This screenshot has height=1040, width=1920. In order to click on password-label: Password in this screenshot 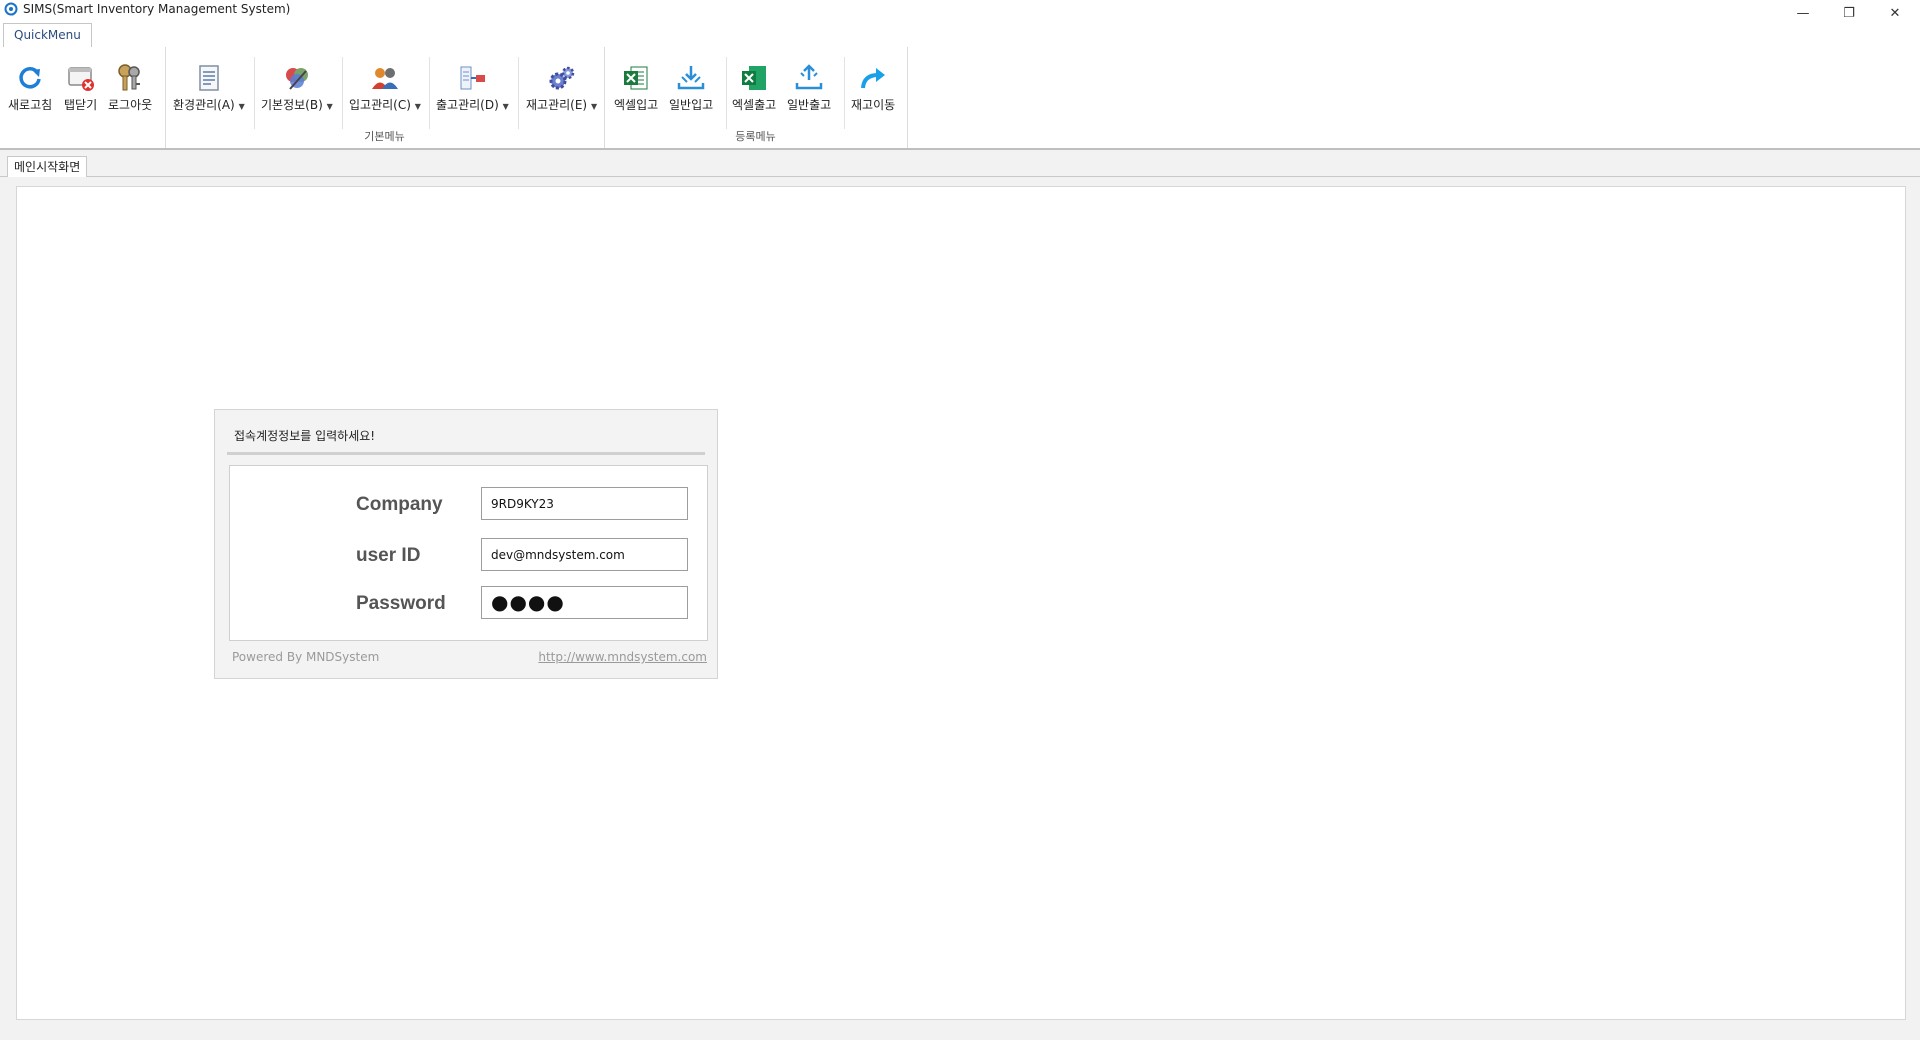, I will do `click(401, 603)`.